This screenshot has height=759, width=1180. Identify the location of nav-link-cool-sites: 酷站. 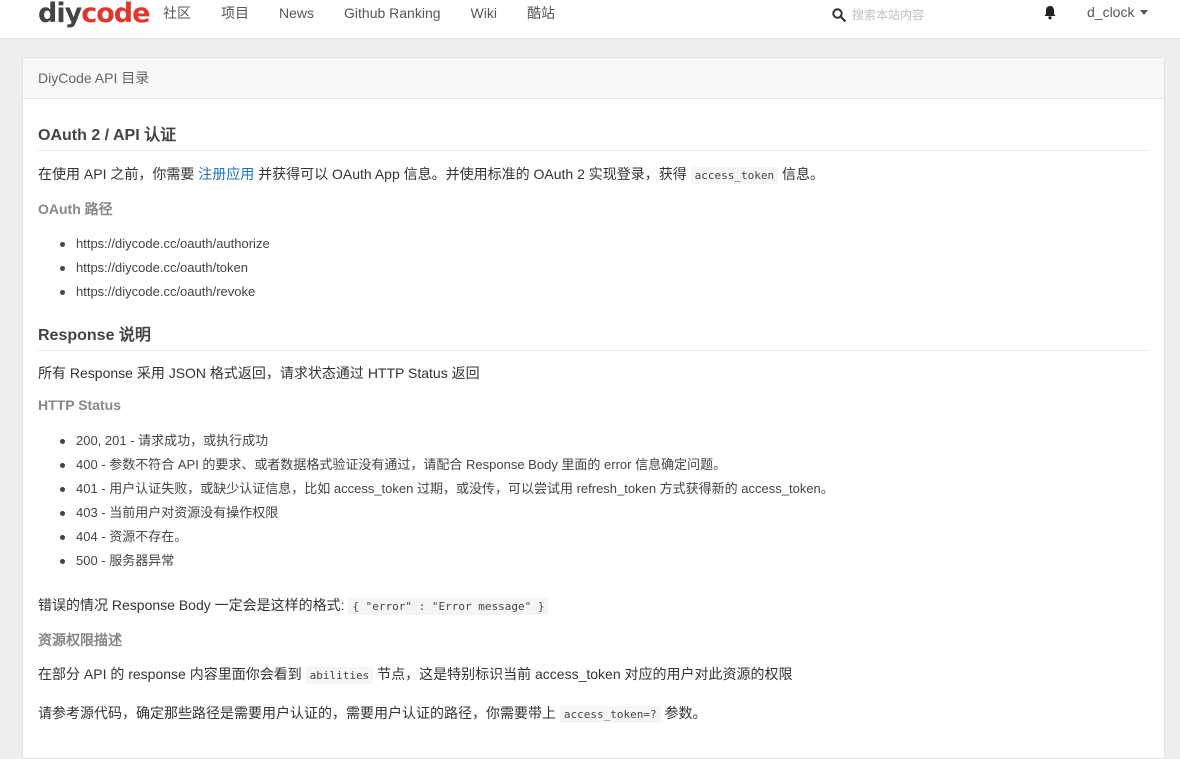
(541, 13).